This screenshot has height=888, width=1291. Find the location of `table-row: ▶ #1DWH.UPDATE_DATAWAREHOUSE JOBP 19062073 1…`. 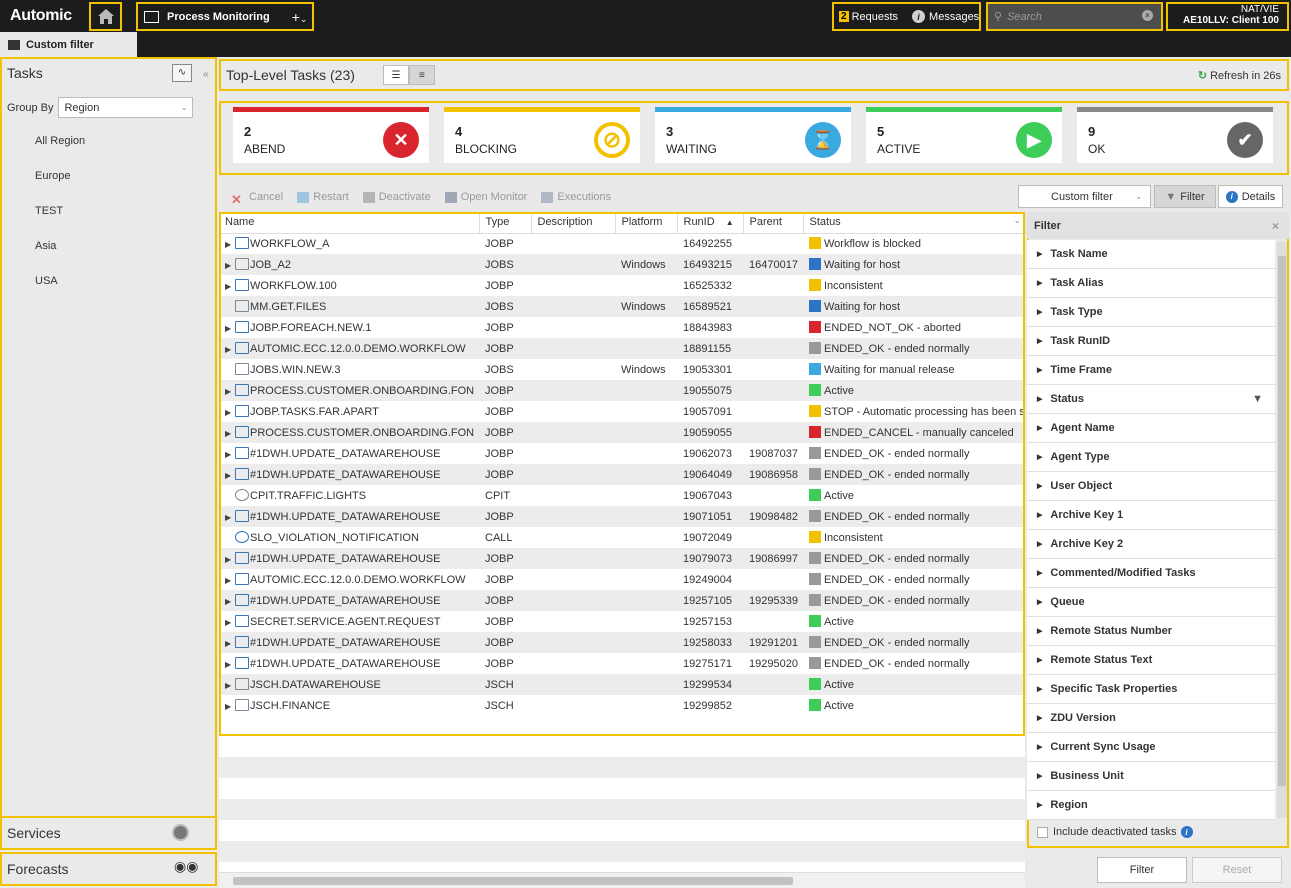

table-row: ▶ #1DWH.UPDATE_DATAWAREHOUSE JOBP 19062073 1… is located at coordinates (622, 453).